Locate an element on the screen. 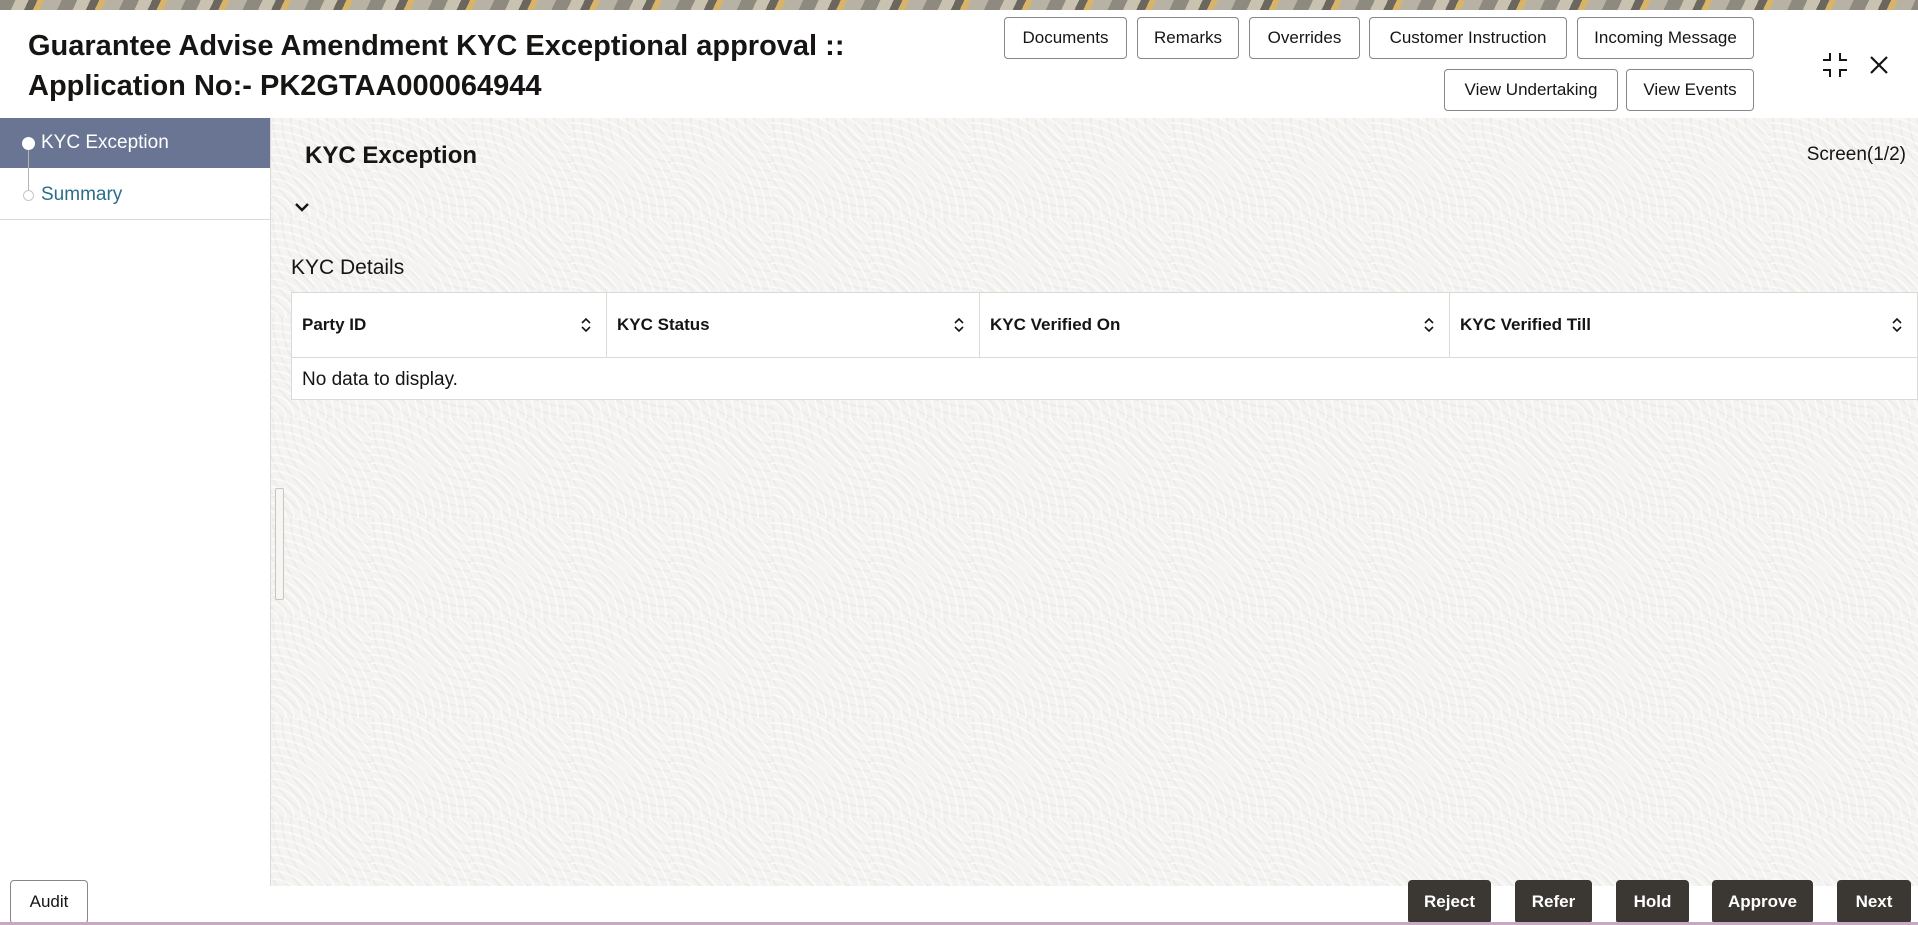  view-undertaking-button: View Undertaking is located at coordinates (1531, 90).